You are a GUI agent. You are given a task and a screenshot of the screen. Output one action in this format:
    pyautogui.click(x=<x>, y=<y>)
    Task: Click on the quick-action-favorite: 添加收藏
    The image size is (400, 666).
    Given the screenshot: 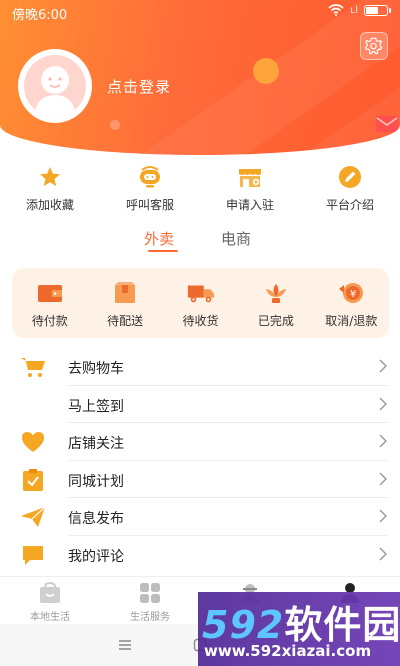 What is the action you would take?
    pyautogui.click(x=50, y=187)
    